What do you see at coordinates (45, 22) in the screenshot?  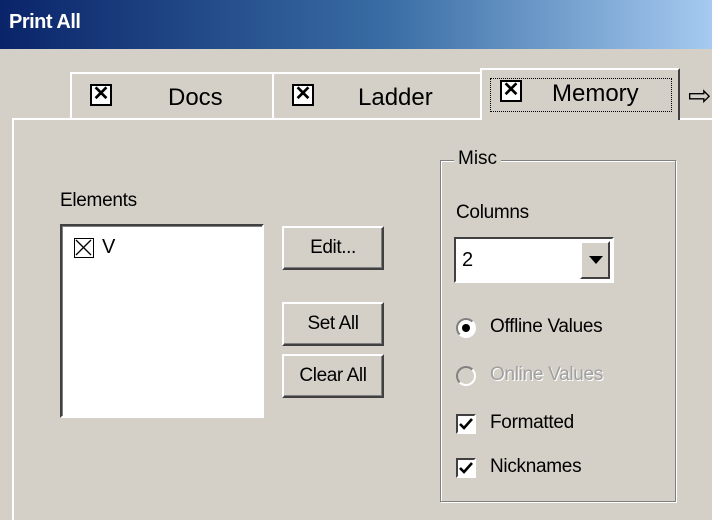 I see `window-title: Print All` at bounding box center [45, 22].